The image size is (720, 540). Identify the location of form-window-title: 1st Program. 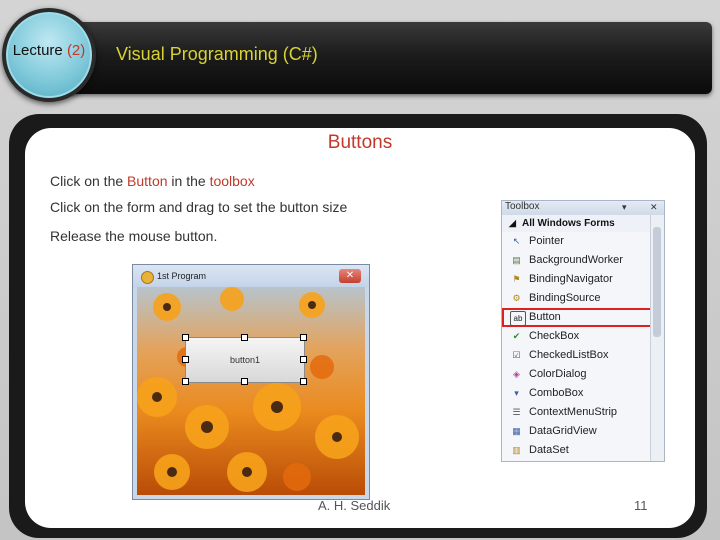
(182, 276).